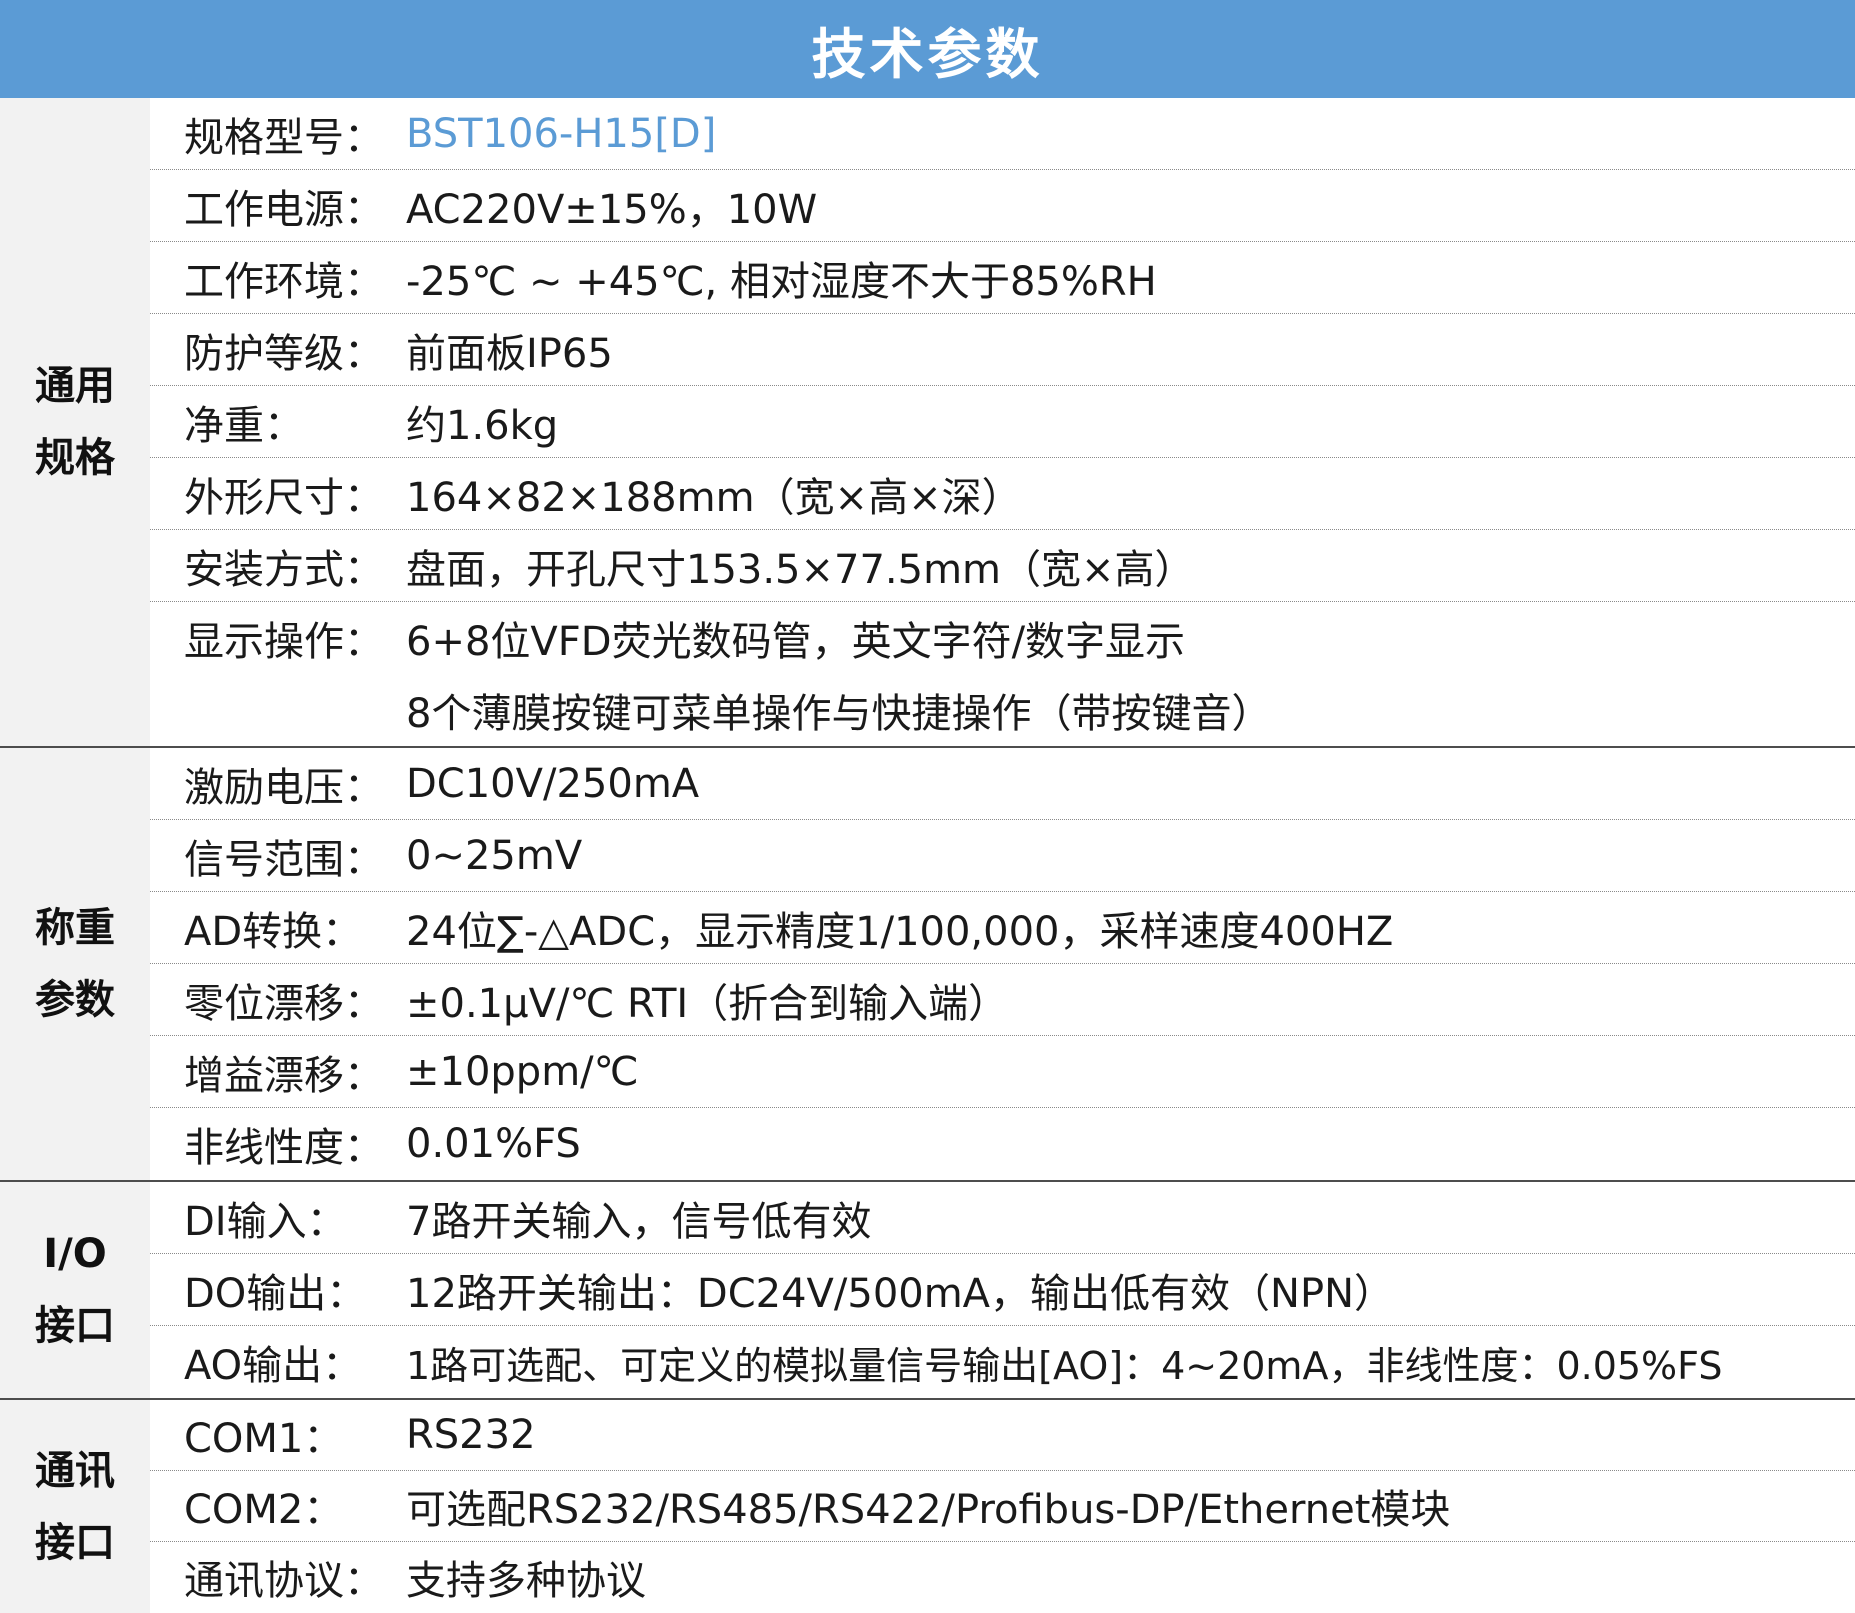 The image size is (1855, 1613). Describe the element at coordinates (284, 353) in the screenshot. I see `spec-key: 防护等级：` at that location.